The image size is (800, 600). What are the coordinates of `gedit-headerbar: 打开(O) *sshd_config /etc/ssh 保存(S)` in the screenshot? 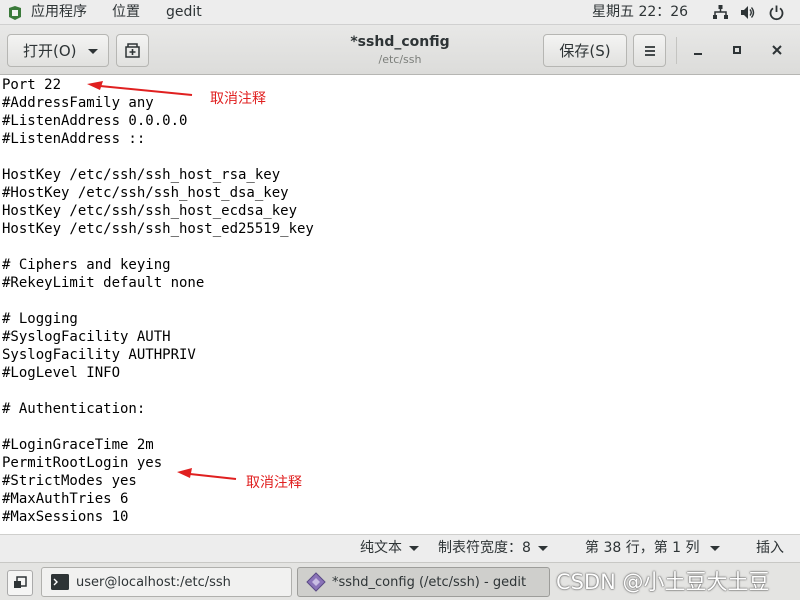 It's located at (400, 50).